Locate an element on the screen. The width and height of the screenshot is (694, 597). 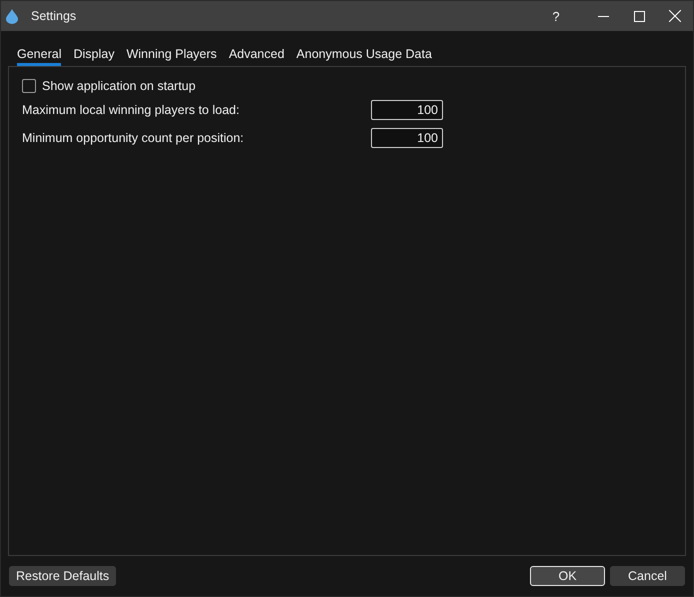
restore-defaults-button: Restore Defaults is located at coordinates (62, 576).